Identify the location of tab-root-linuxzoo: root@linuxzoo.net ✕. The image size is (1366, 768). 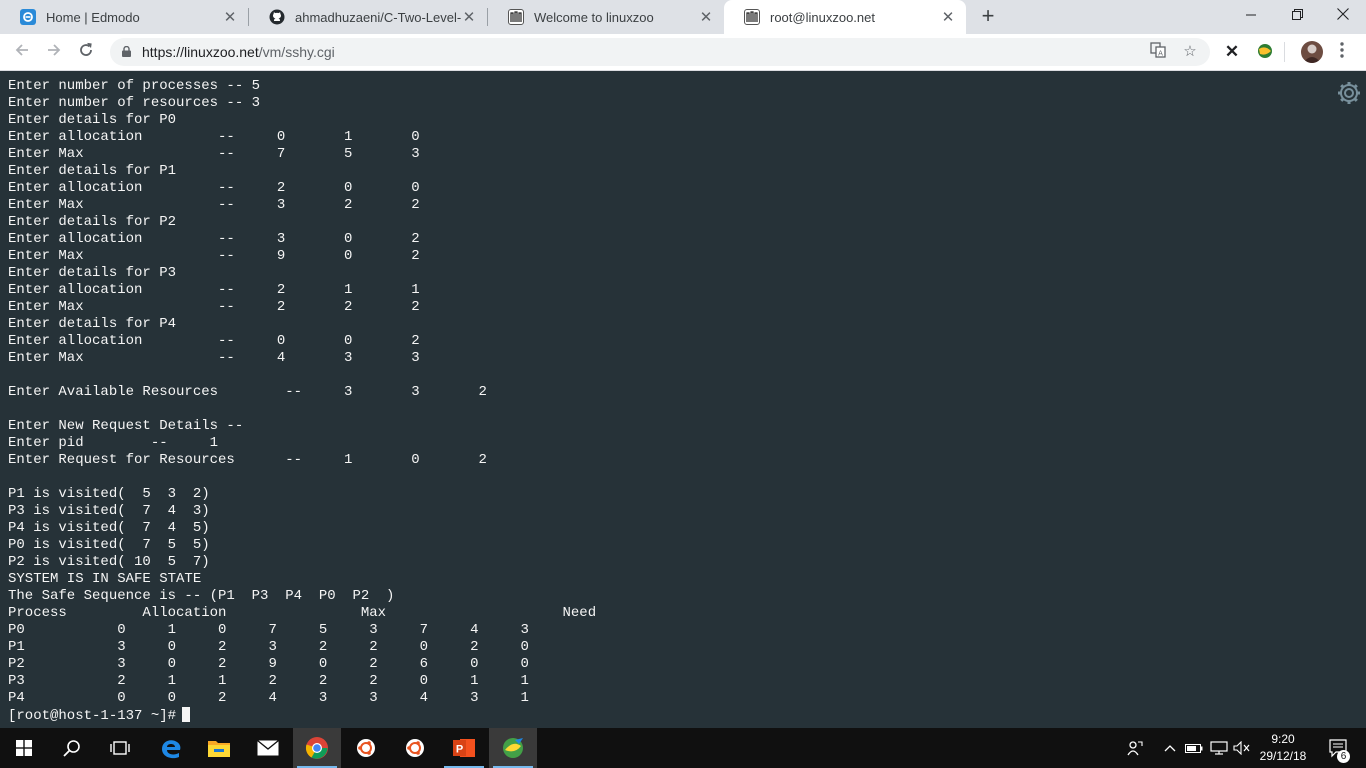
(845, 17).